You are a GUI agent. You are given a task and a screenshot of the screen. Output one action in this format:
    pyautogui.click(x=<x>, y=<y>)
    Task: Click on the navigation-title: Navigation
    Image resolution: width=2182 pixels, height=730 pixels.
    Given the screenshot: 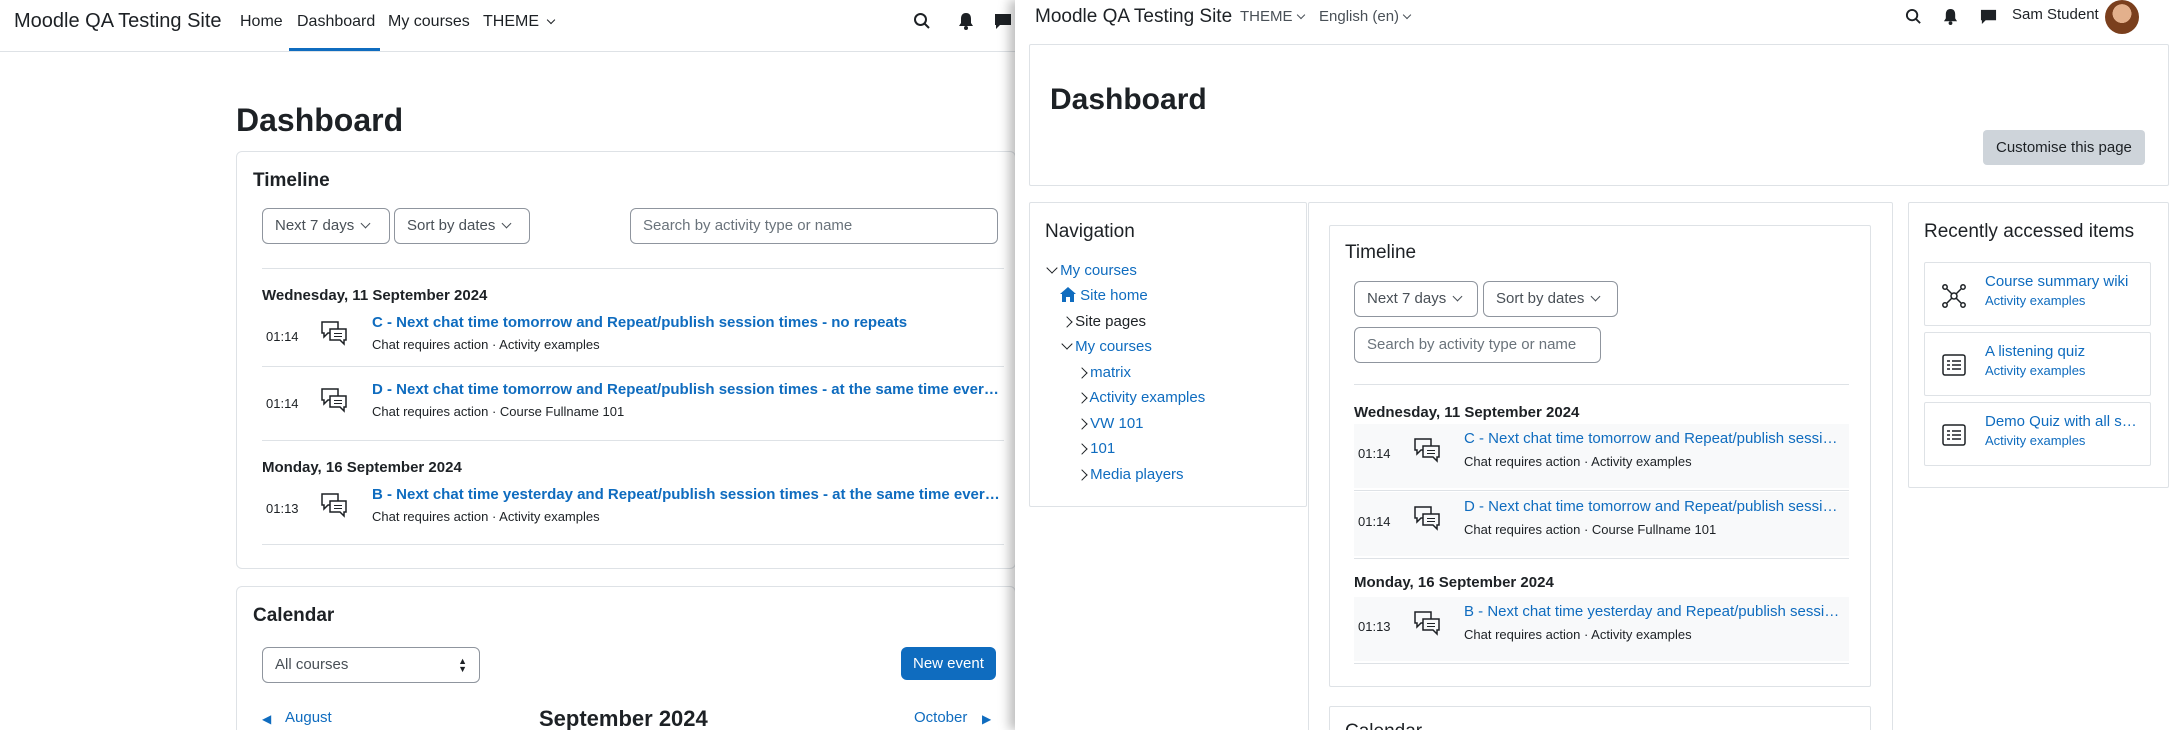 What is the action you would take?
    pyautogui.click(x=1090, y=231)
    